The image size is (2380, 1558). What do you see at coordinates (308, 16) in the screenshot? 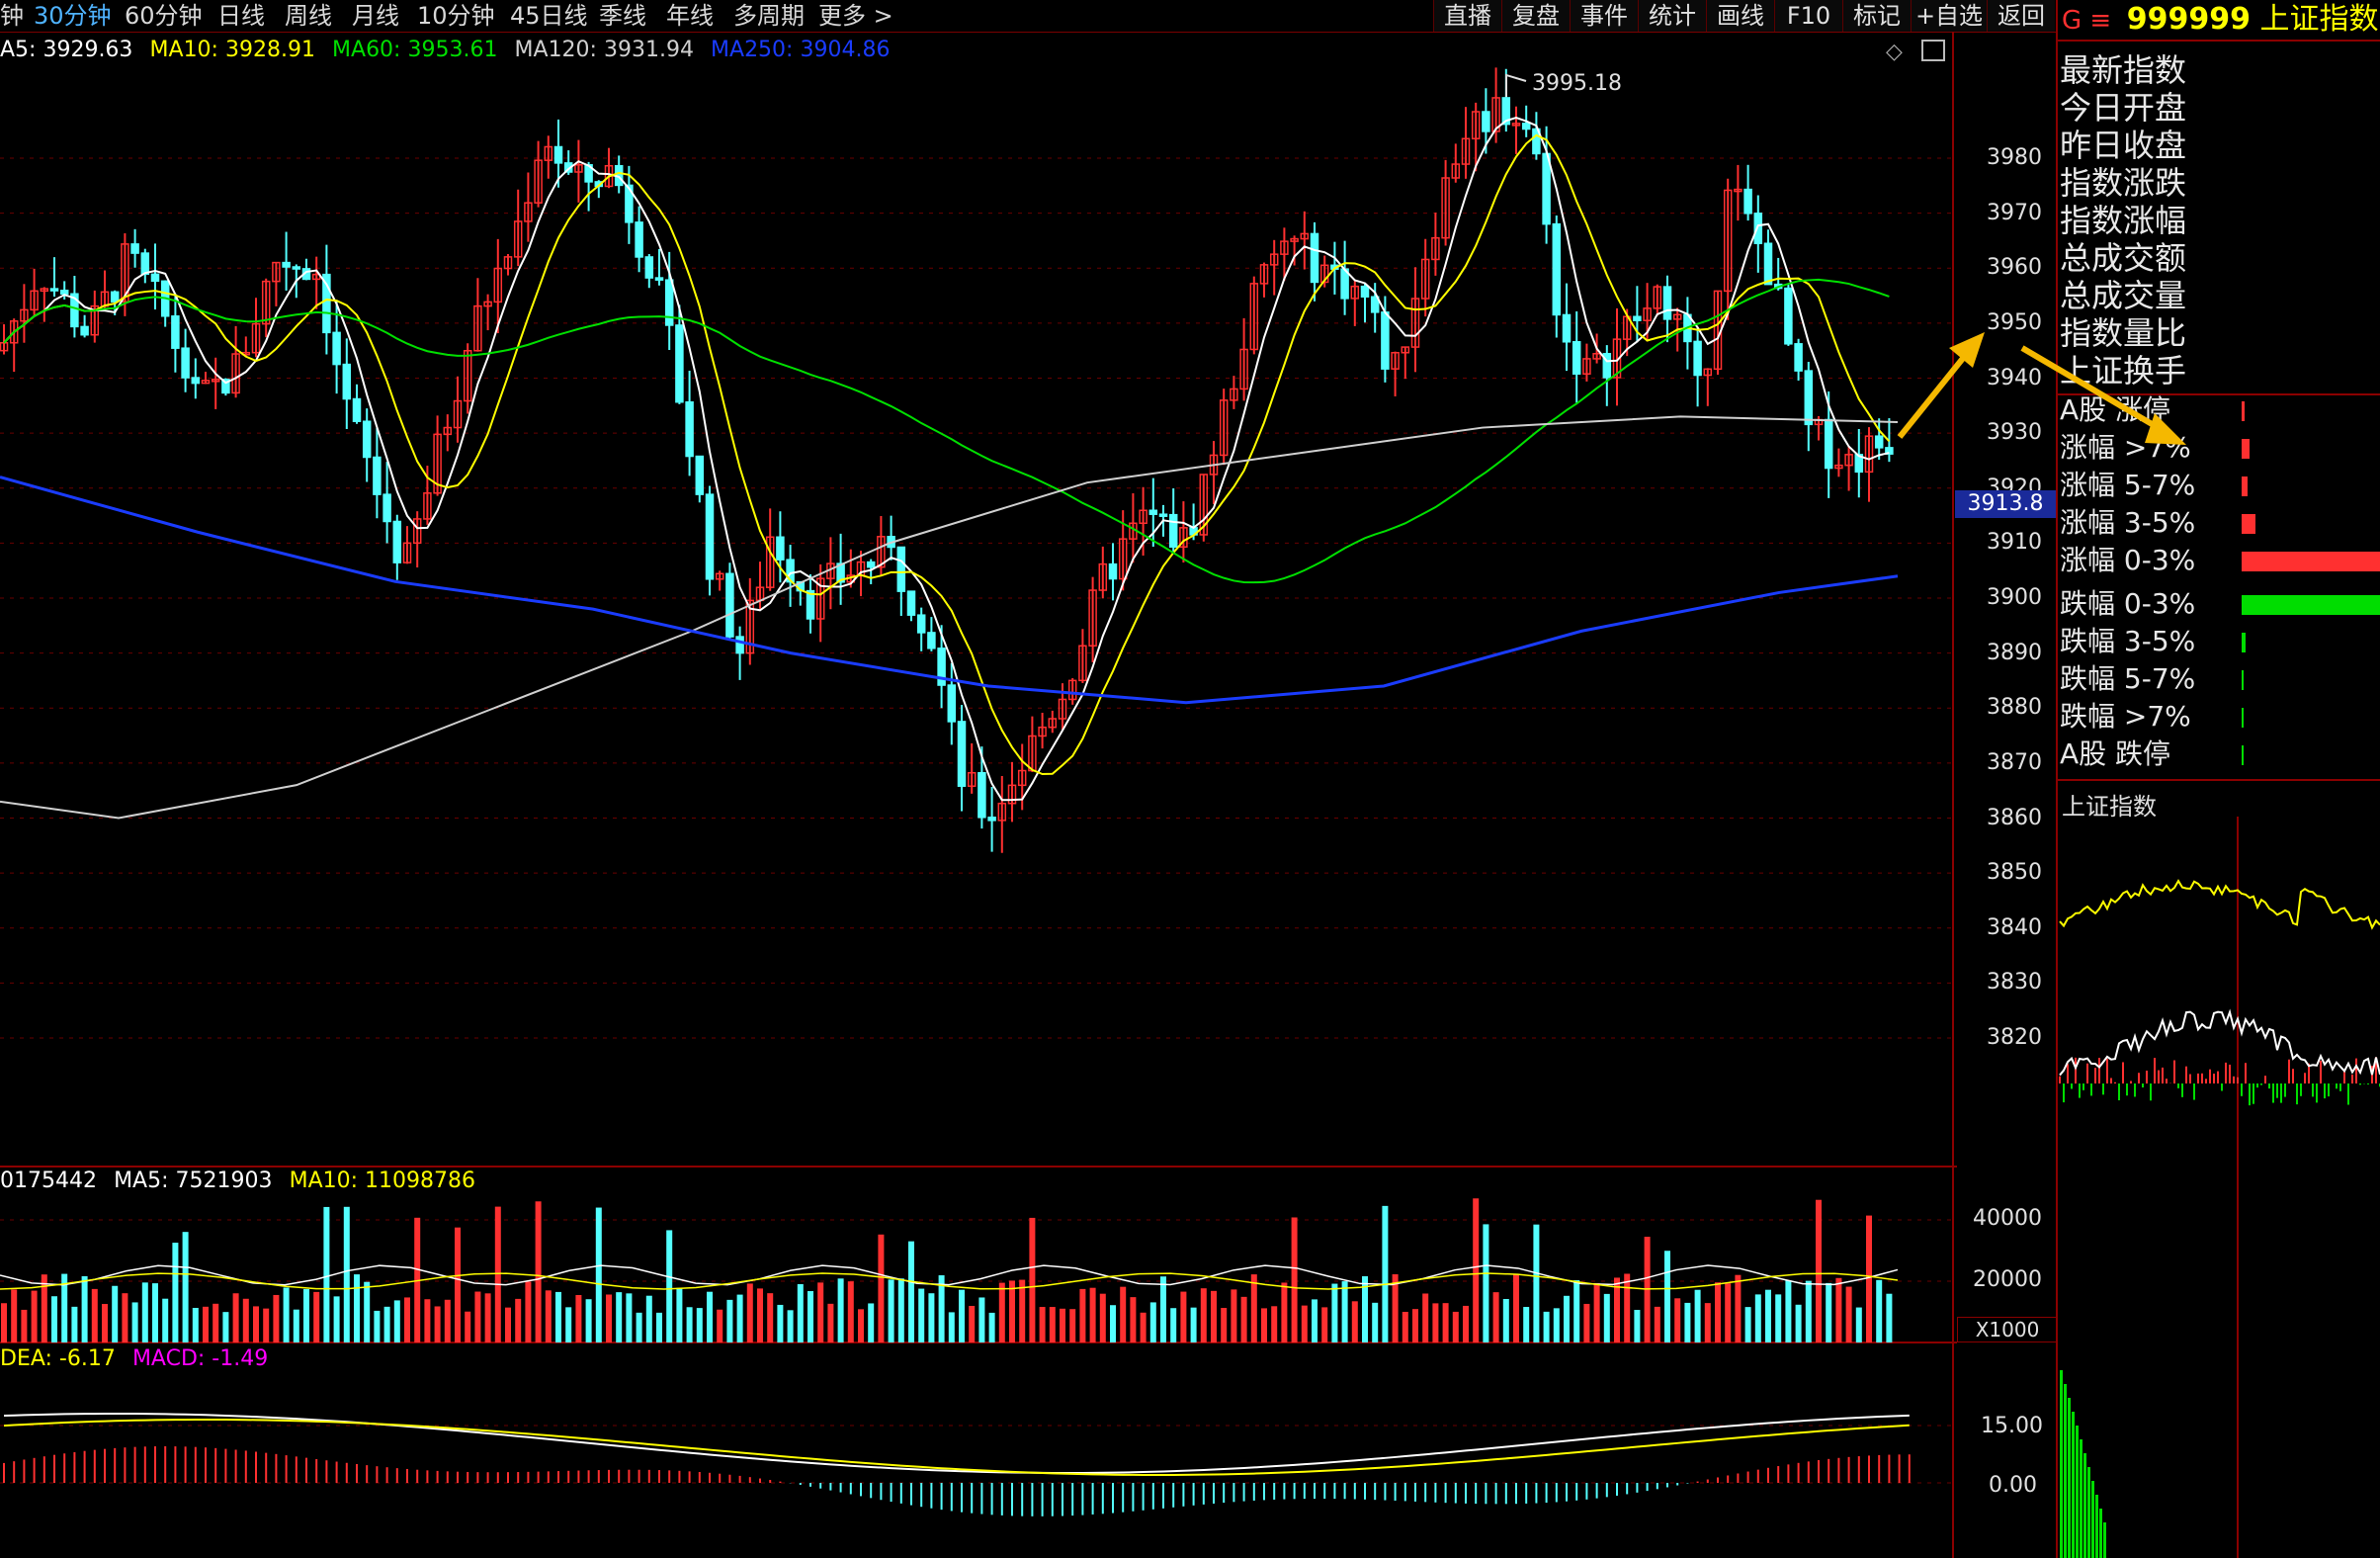
I see `timeframe-tab-weekly: 周线` at bounding box center [308, 16].